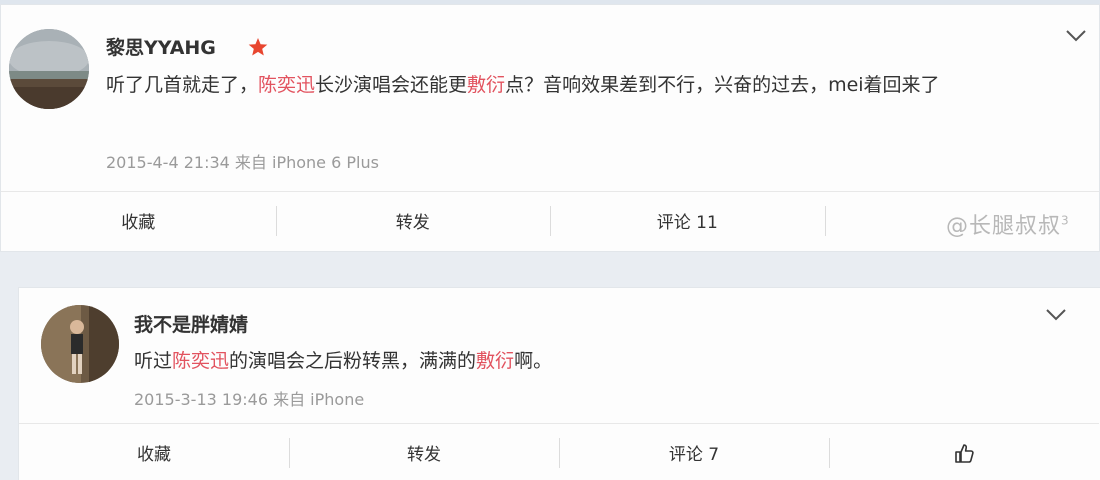 This screenshot has height=480, width=1100. Describe the element at coordinates (1065, 220) in the screenshot. I see `watermark-superscript: 3` at that location.